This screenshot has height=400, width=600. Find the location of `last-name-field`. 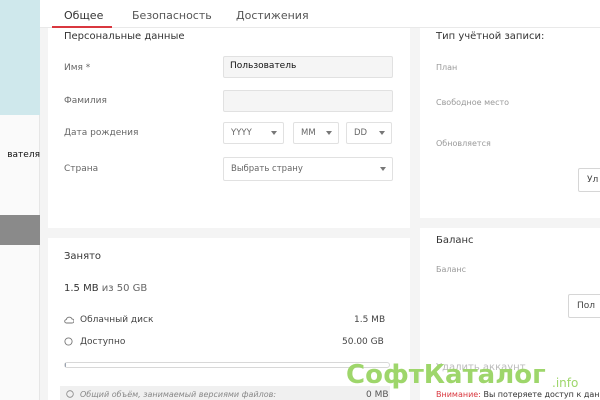

last-name-field is located at coordinates (308, 101).